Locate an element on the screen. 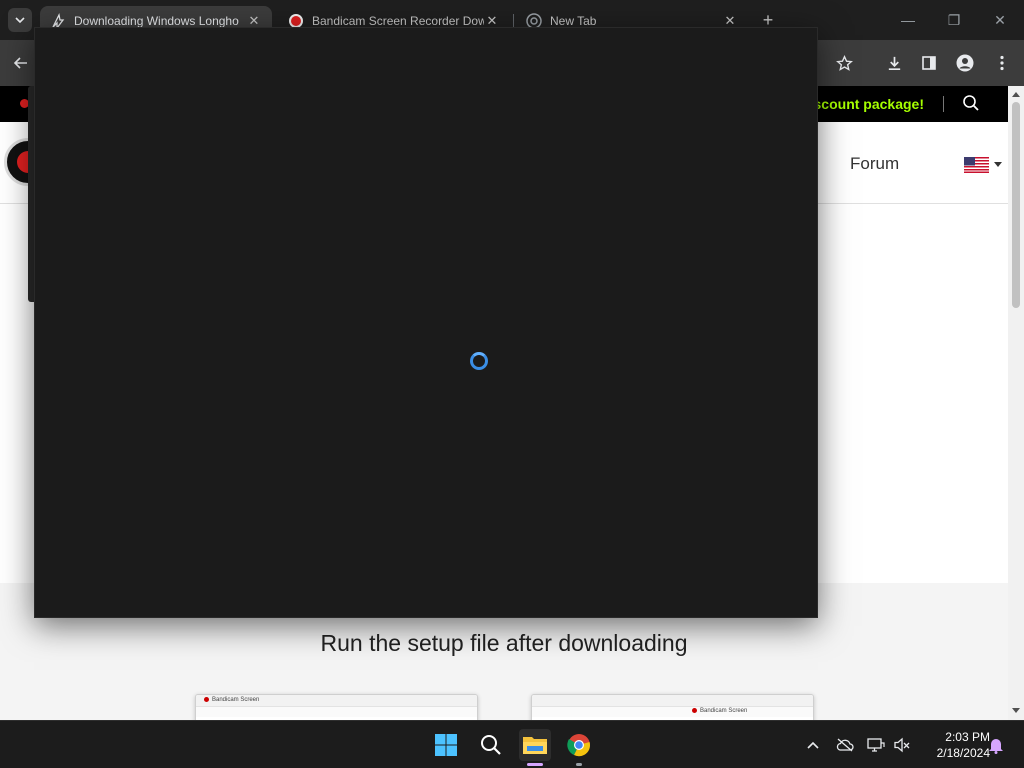  promo-divider is located at coordinates (943, 104).